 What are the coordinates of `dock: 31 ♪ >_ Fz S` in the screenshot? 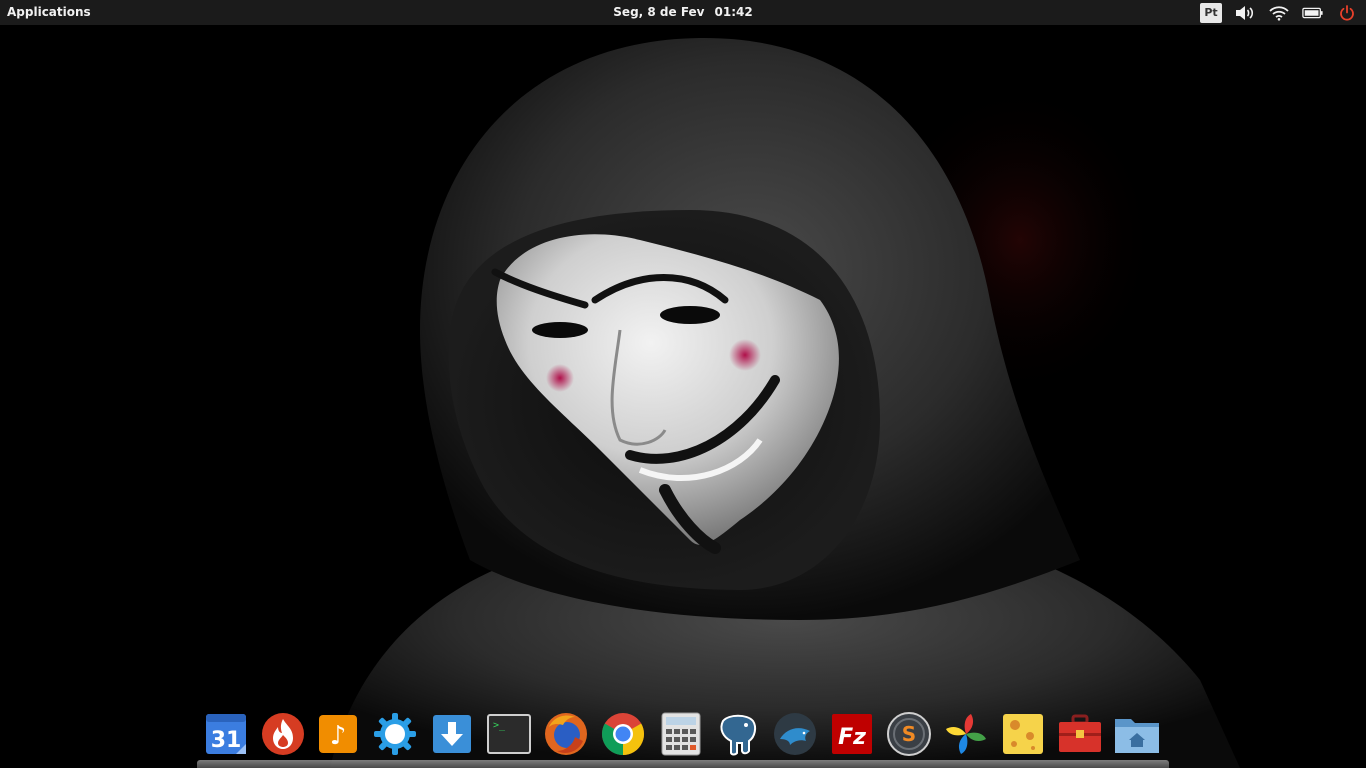 It's located at (683, 734).